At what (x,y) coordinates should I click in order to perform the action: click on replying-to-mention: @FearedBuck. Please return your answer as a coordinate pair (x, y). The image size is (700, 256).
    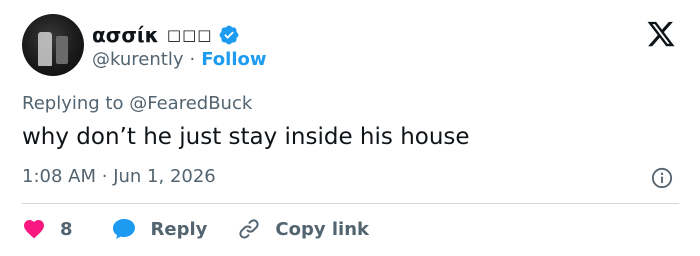
    Looking at the image, I should click on (190, 103).